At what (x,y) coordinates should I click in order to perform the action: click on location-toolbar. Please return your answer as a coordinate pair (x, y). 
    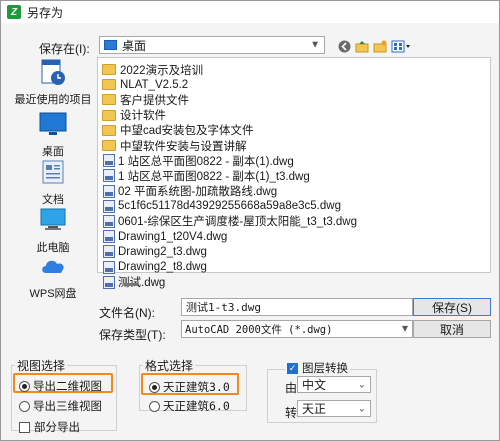
    Looking at the image, I should click on (374, 46).